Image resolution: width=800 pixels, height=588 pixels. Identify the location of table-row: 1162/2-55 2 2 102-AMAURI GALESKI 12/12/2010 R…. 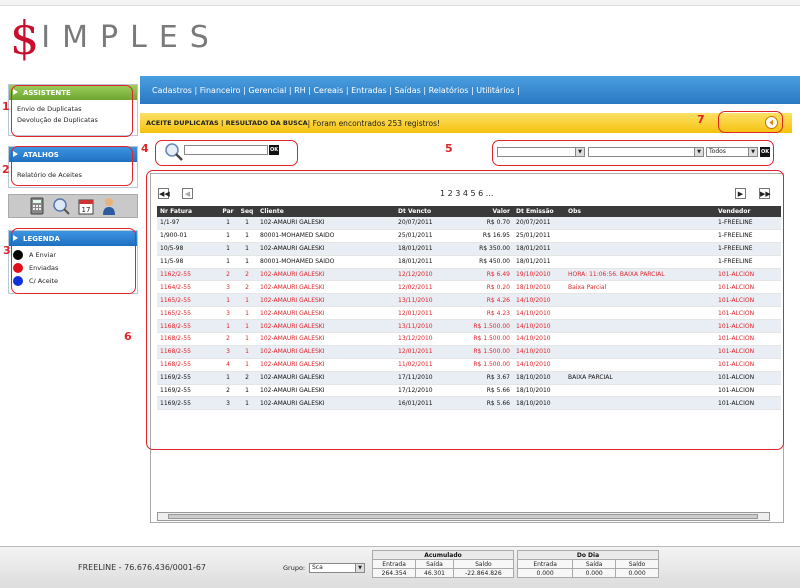
(469, 275).